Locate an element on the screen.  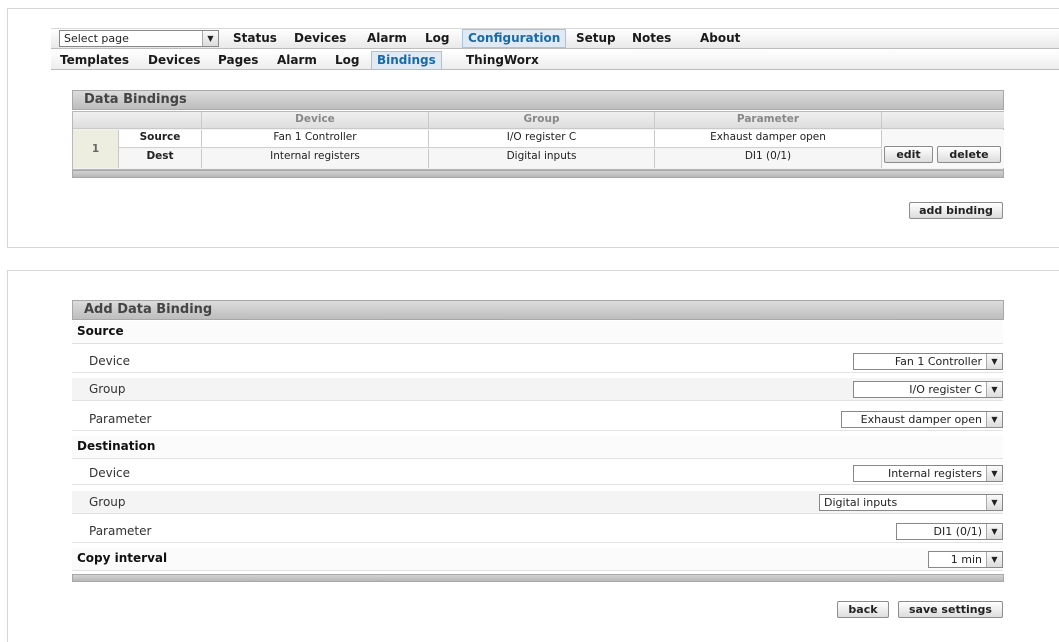
source-section-row: Source is located at coordinates (537, 332).